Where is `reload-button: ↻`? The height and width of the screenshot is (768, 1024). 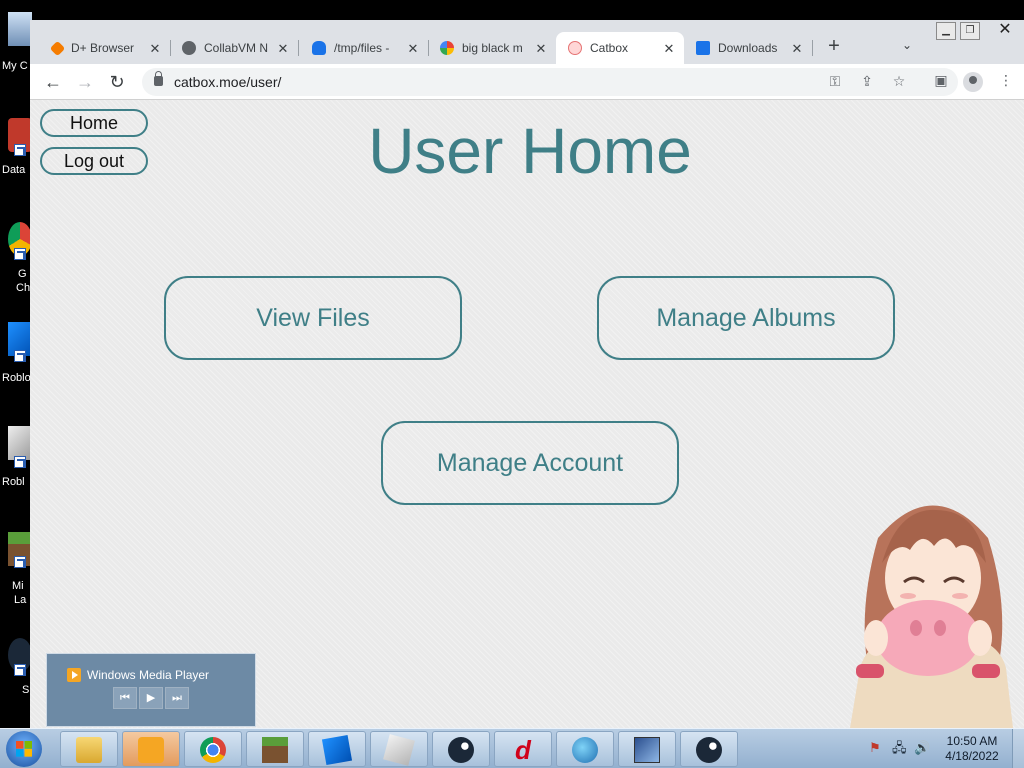
reload-button: ↻ is located at coordinates (117, 82).